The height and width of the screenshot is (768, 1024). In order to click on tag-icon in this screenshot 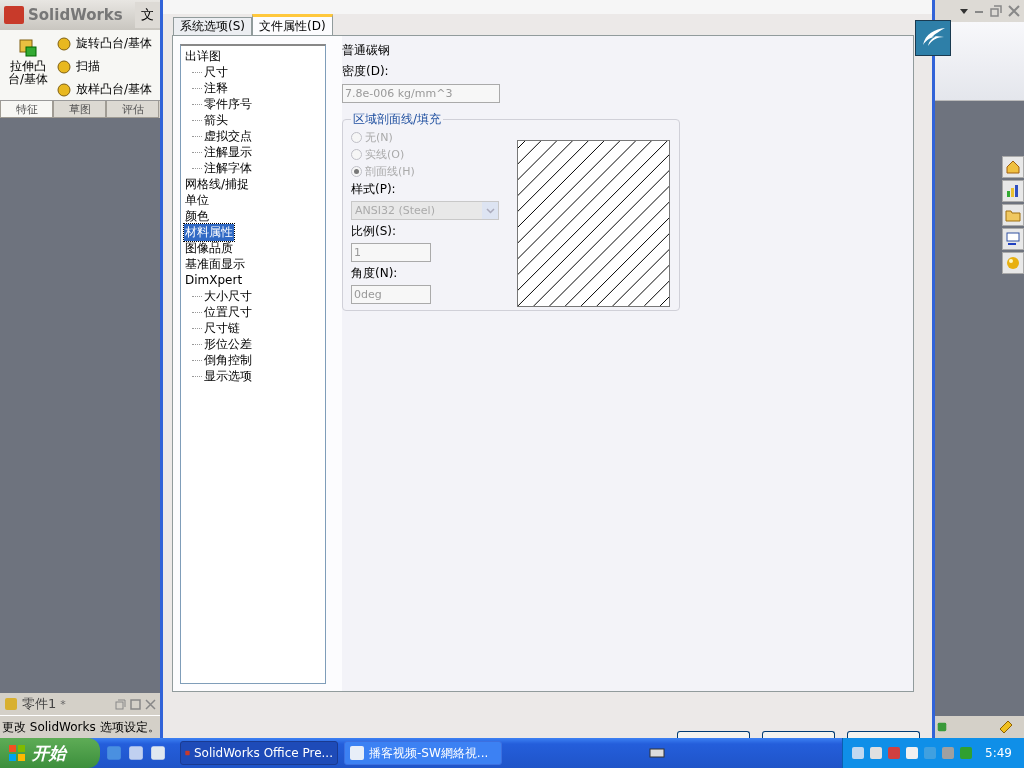, I will do `click(1006, 727)`.